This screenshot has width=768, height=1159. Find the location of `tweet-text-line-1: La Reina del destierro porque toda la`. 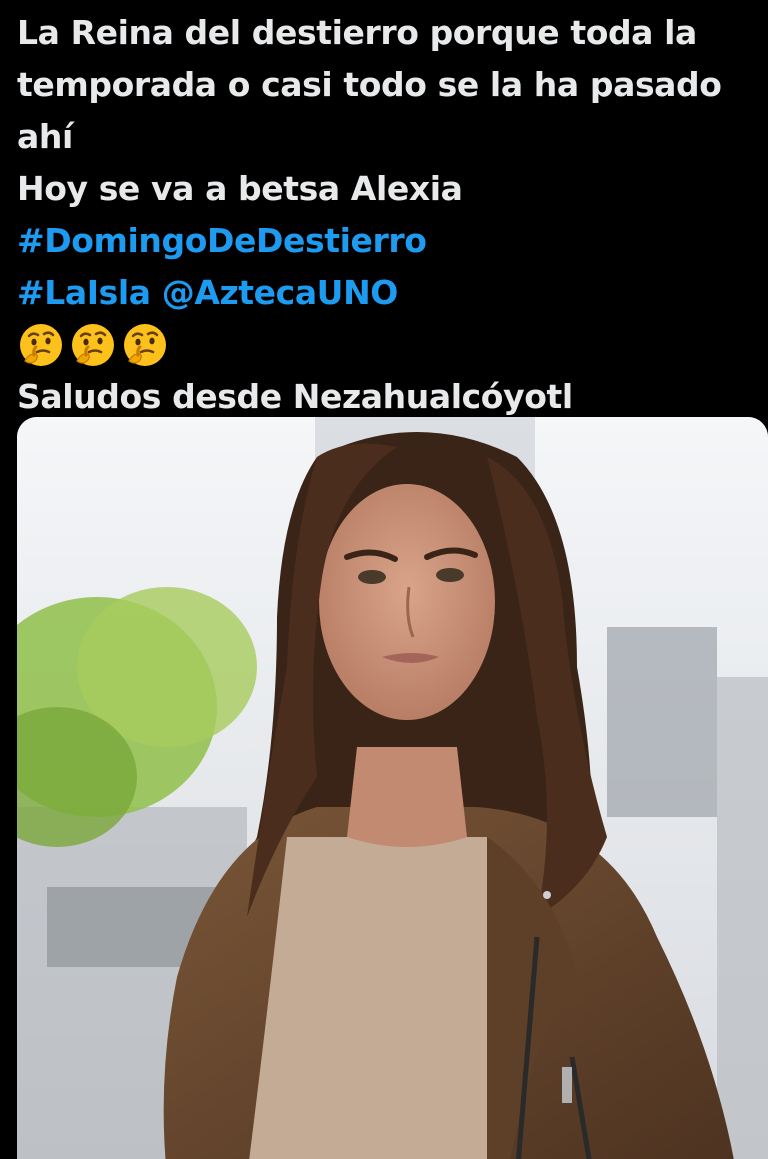

tweet-text-line-1: La Reina del destierro porque toda la is located at coordinates (357, 32).